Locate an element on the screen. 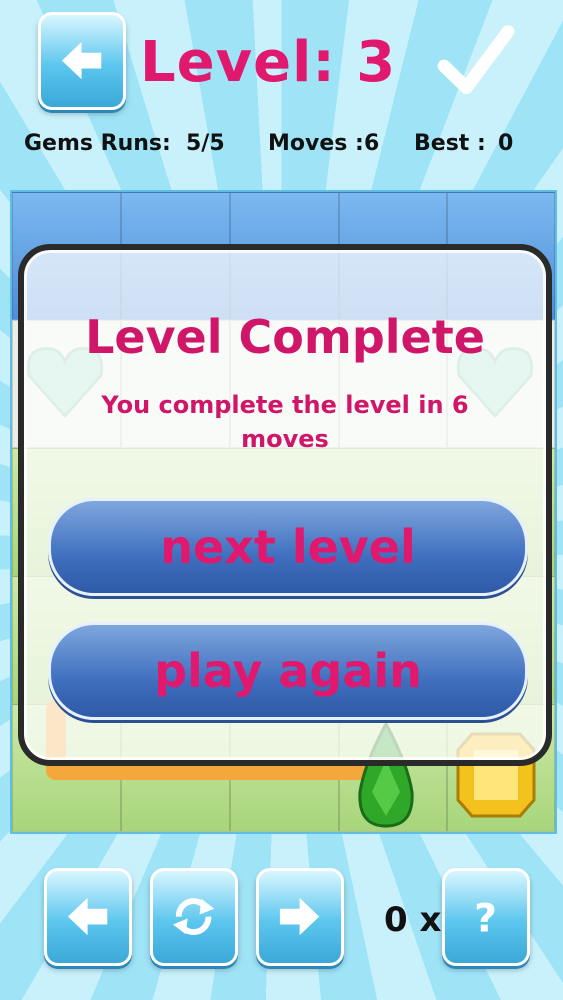  right-arrow-icon is located at coordinates (300, 917).